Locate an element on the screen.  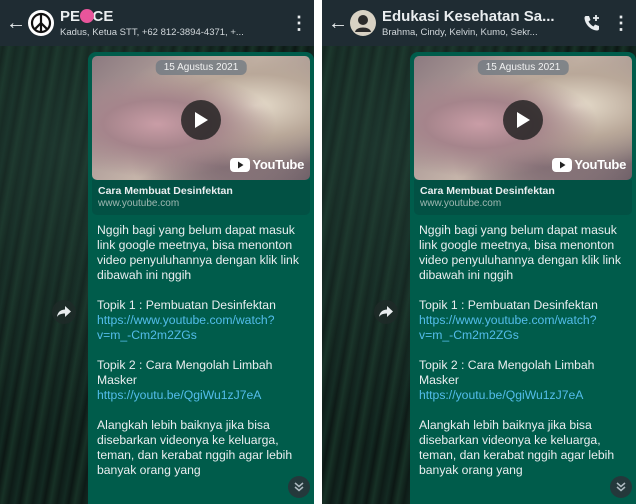
chat-title: PE CE is located at coordinates (172, 17).